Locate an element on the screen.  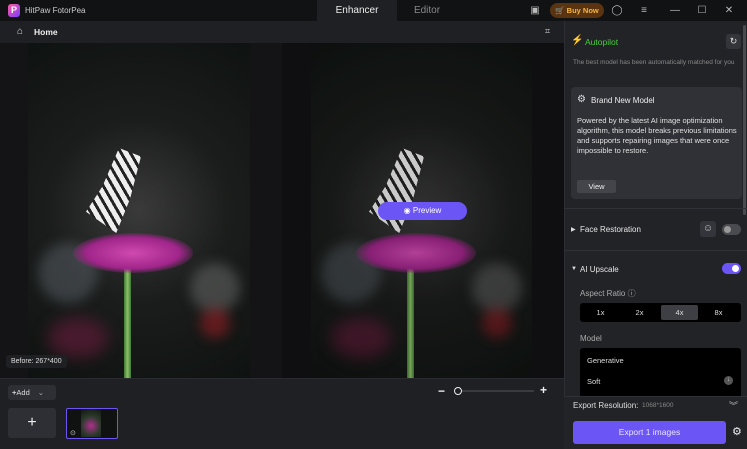
export-resolution-value: 1068*1600 is located at coordinates (658, 405).